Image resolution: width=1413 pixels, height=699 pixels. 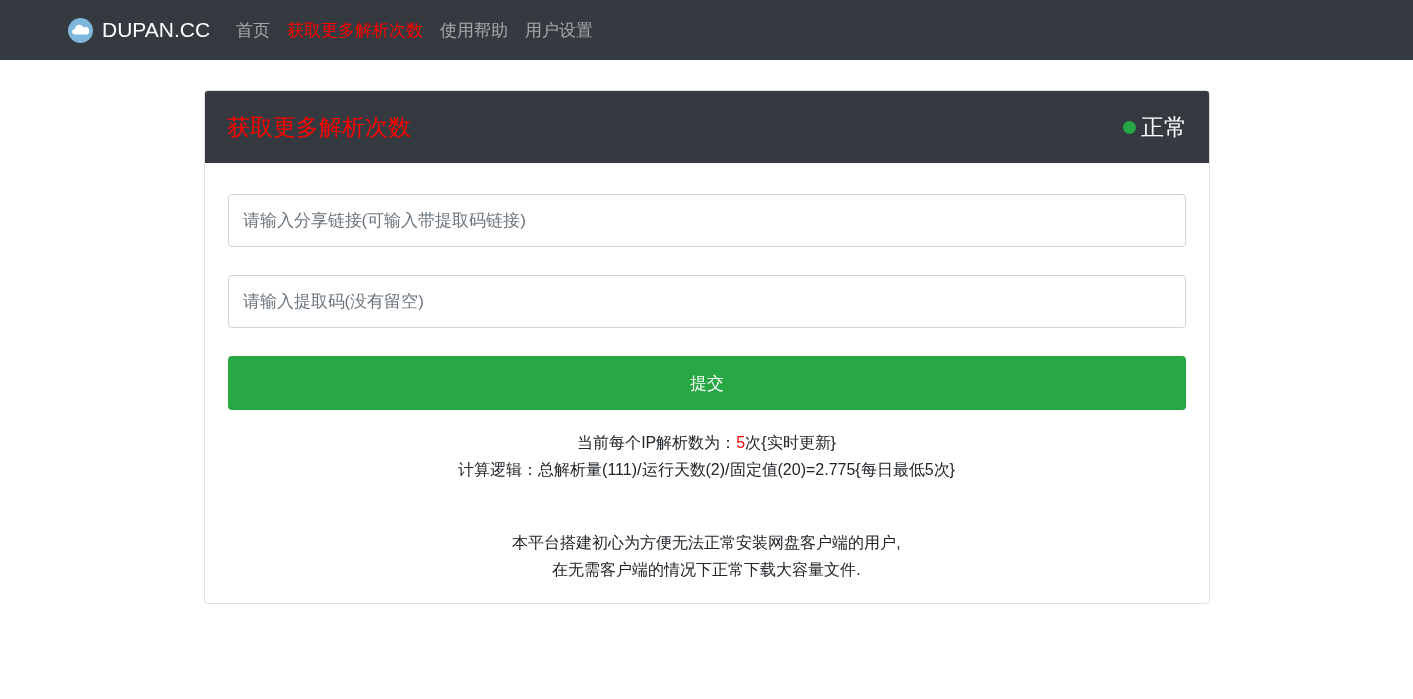 What do you see at coordinates (355, 30) in the screenshot?
I see `nav-link: 获取更多解析次数` at bounding box center [355, 30].